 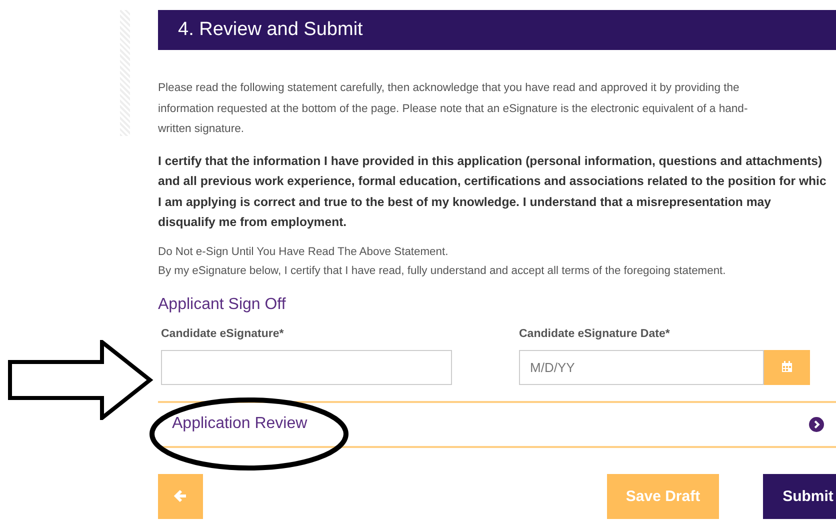 What do you see at coordinates (222, 305) in the screenshot?
I see `sign-off-heading: Applicant Sign Off` at bounding box center [222, 305].